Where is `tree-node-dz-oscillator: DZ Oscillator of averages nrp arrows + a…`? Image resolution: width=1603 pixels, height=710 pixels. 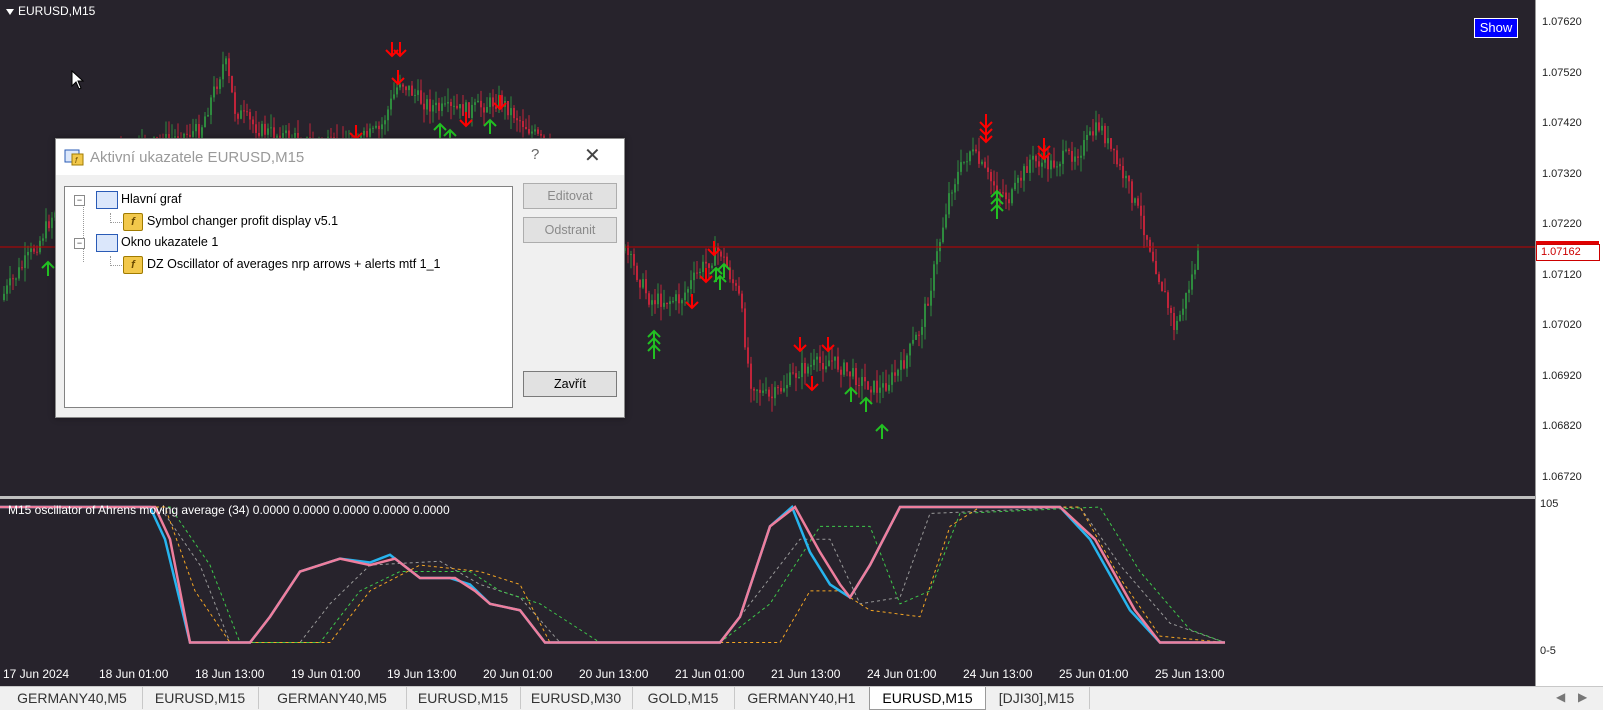 tree-node-dz-oscillator: DZ Oscillator of averages nrp arrows + a… is located at coordinates (294, 264).